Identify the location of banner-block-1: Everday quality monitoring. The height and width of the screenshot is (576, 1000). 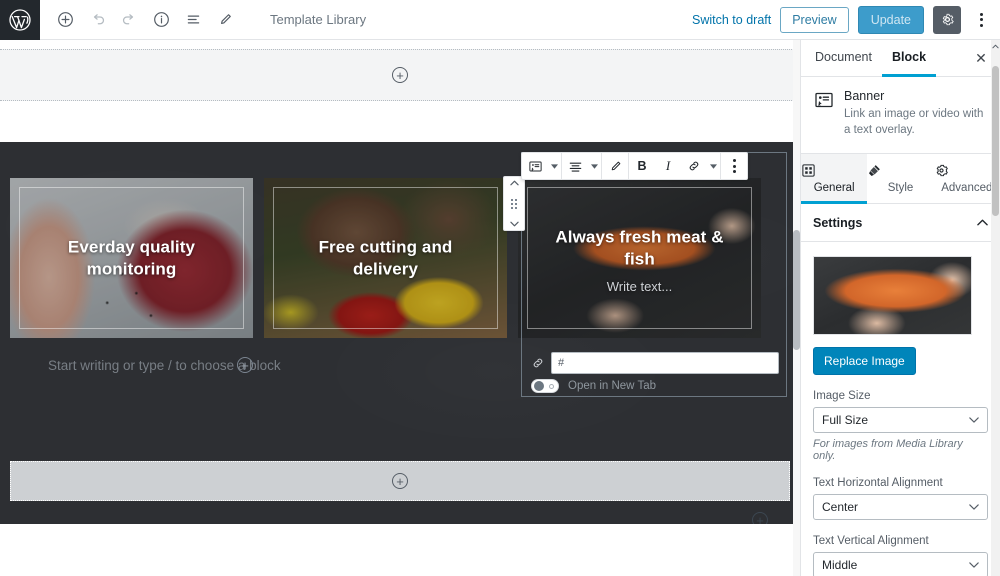
(131, 258).